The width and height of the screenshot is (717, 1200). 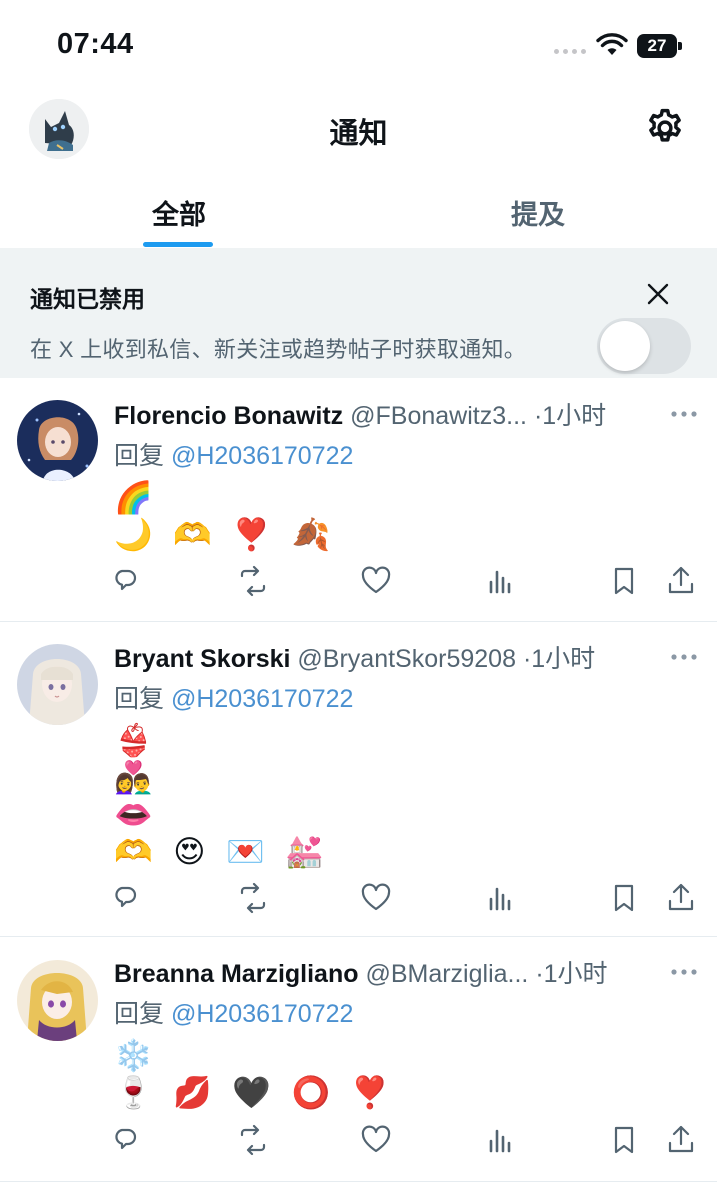 What do you see at coordinates (95, 44) in the screenshot?
I see `status-time: 07:44` at bounding box center [95, 44].